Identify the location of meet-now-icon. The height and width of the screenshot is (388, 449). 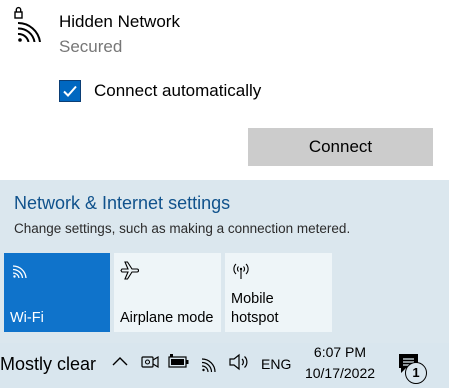
(150, 364).